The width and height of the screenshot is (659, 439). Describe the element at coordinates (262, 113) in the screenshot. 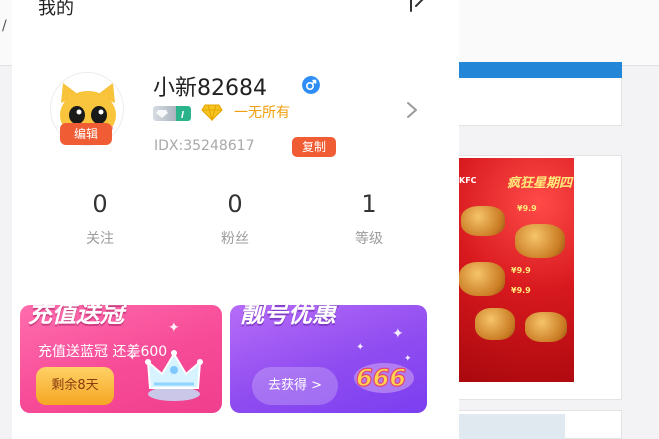

I see `wealth-label: 一无所有` at that location.